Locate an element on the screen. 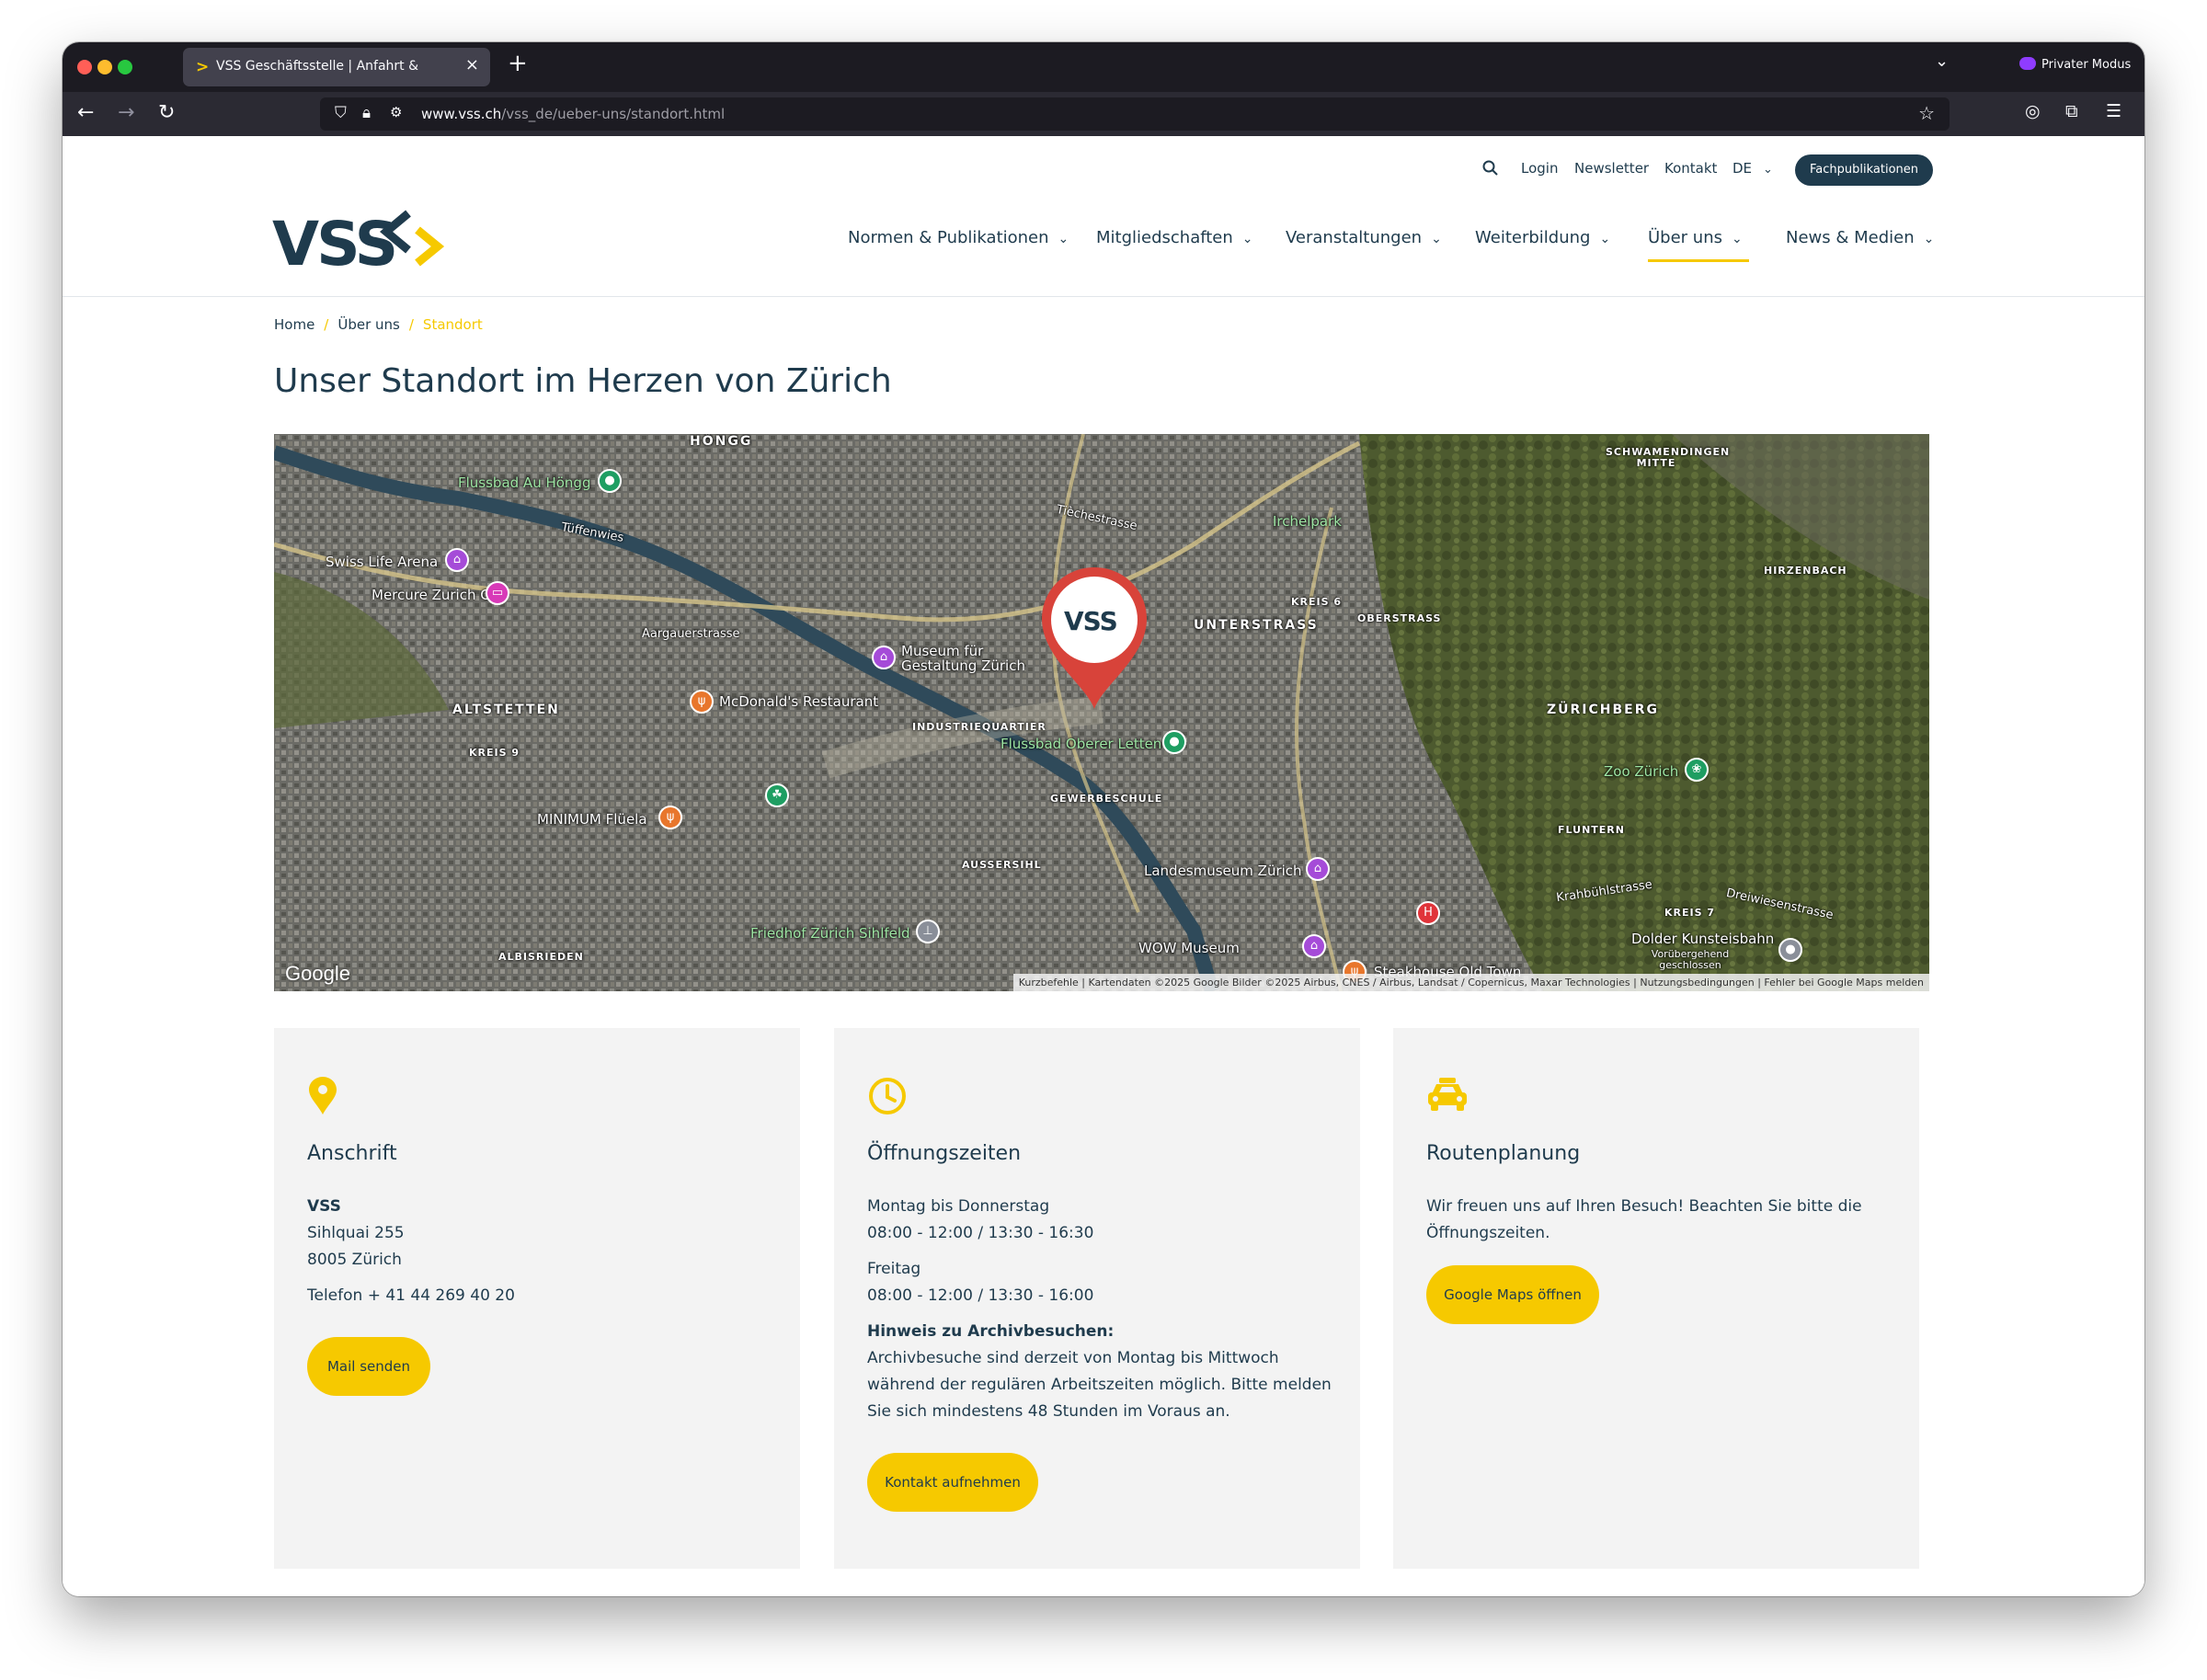  card-title: Anschrift is located at coordinates (352, 1153).